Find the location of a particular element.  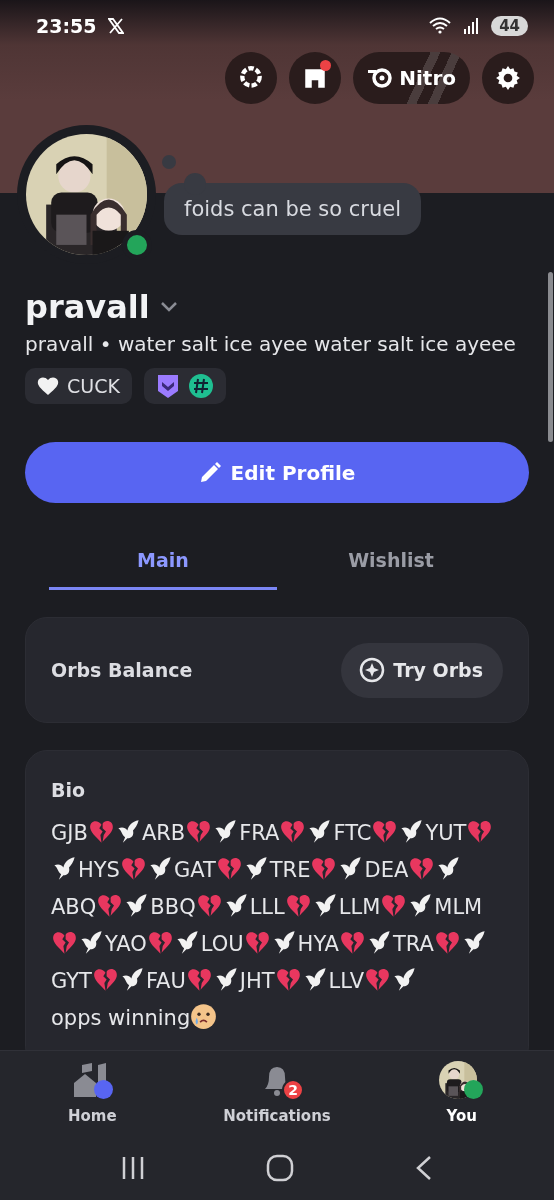

wreath-icon is located at coordinates (251, 78).